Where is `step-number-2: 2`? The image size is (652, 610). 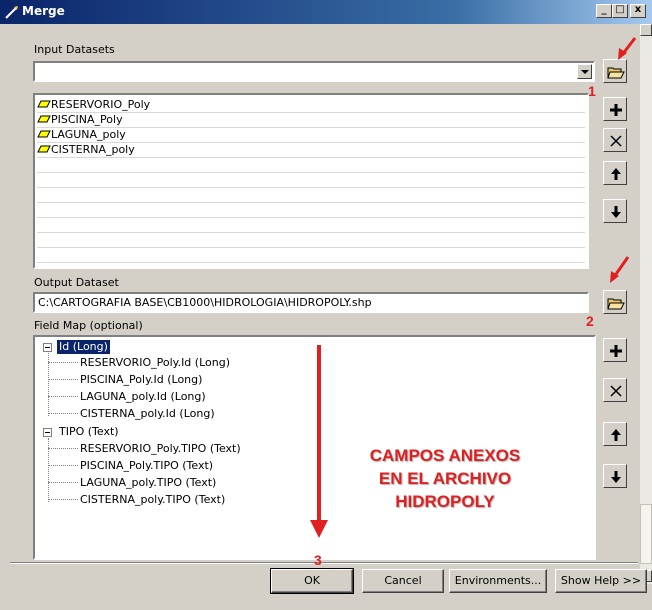
step-number-2: 2 is located at coordinates (590, 321).